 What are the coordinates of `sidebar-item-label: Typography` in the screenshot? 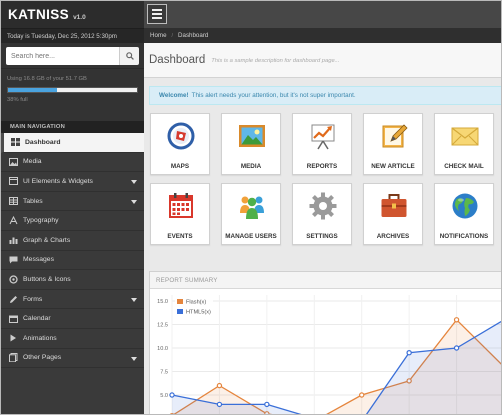 It's located at (41, 221).